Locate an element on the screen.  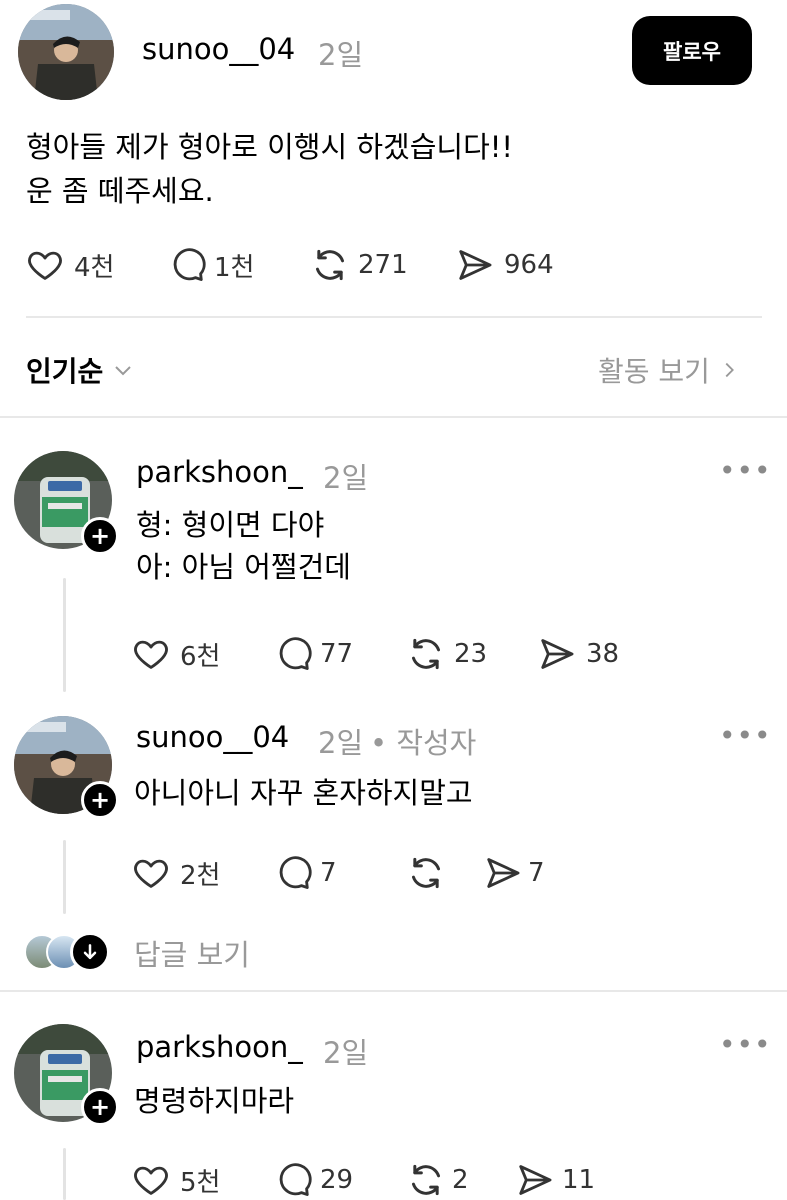
share-count: 38 is located at coordinates (603, 654).